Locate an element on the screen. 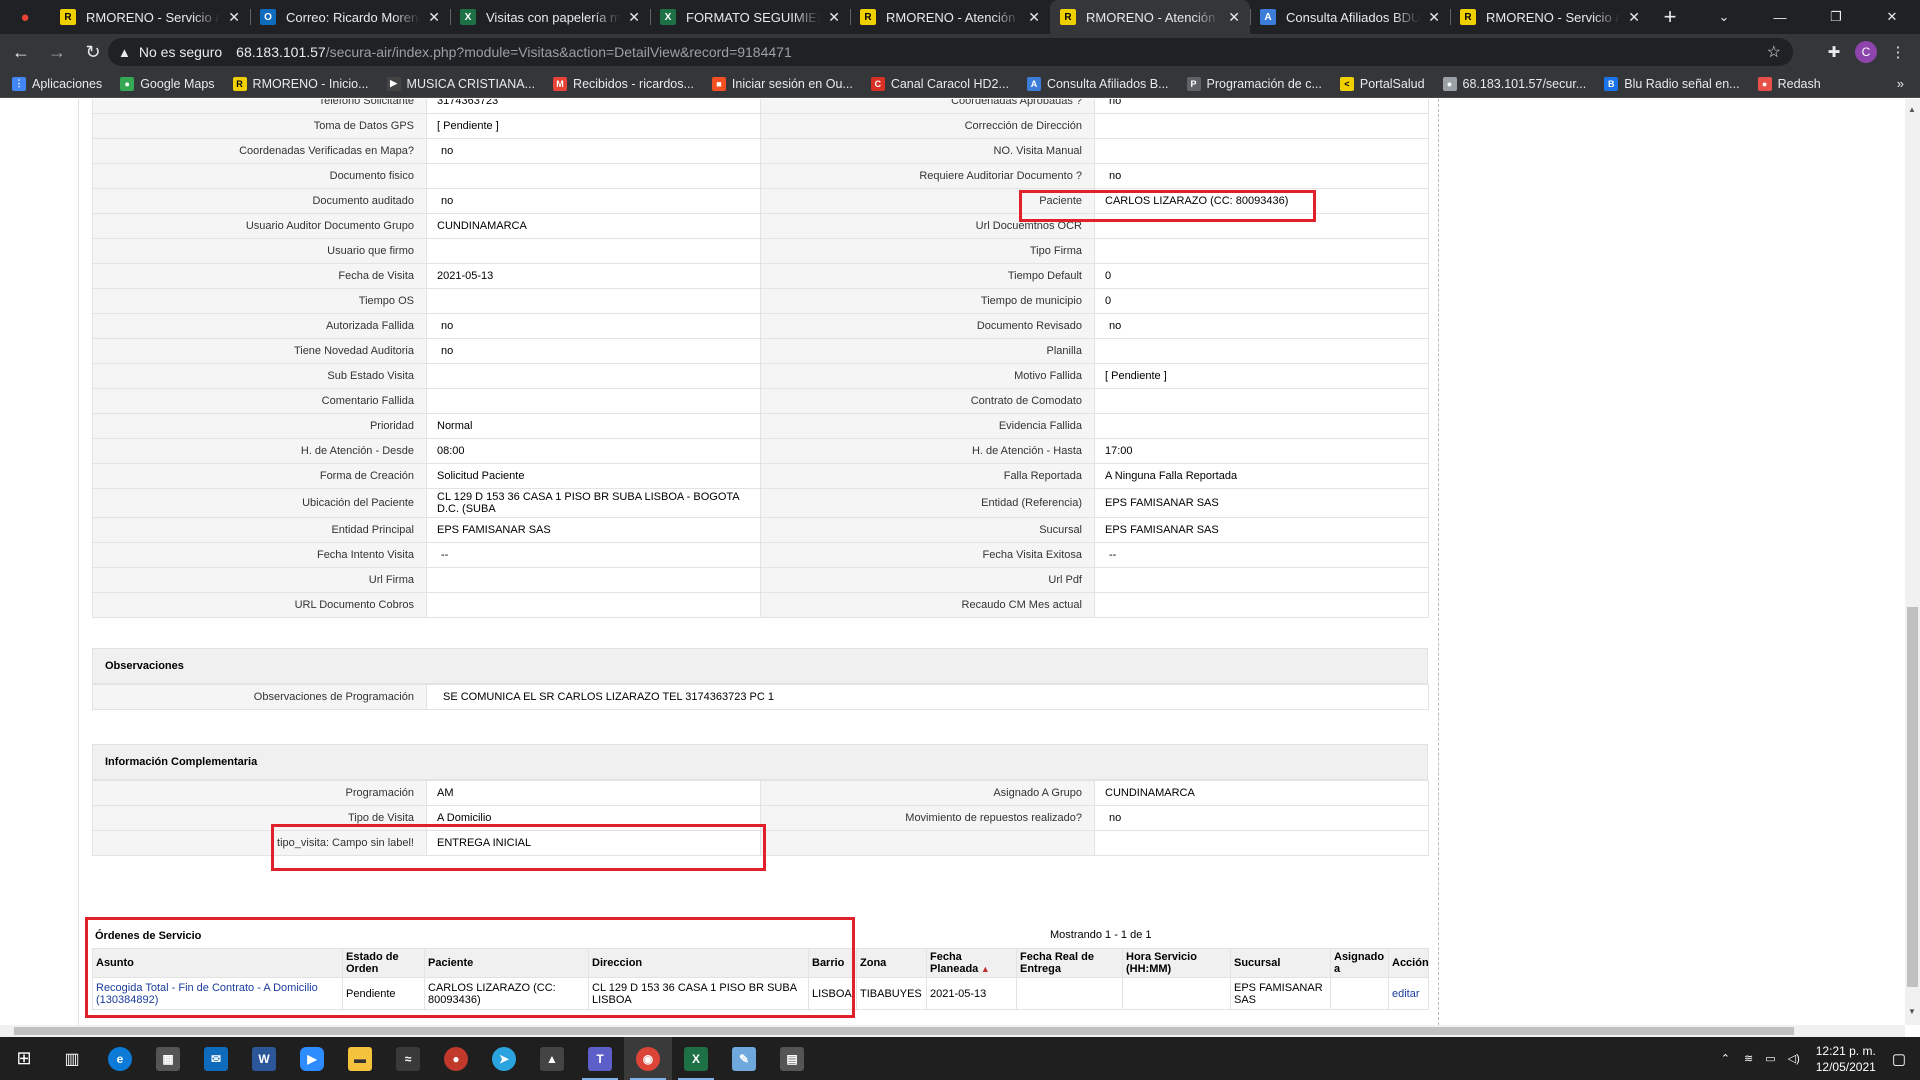  browser-tab-5: R RMORENO - Atención al U ✕ is located at coordinates (1150, 17).